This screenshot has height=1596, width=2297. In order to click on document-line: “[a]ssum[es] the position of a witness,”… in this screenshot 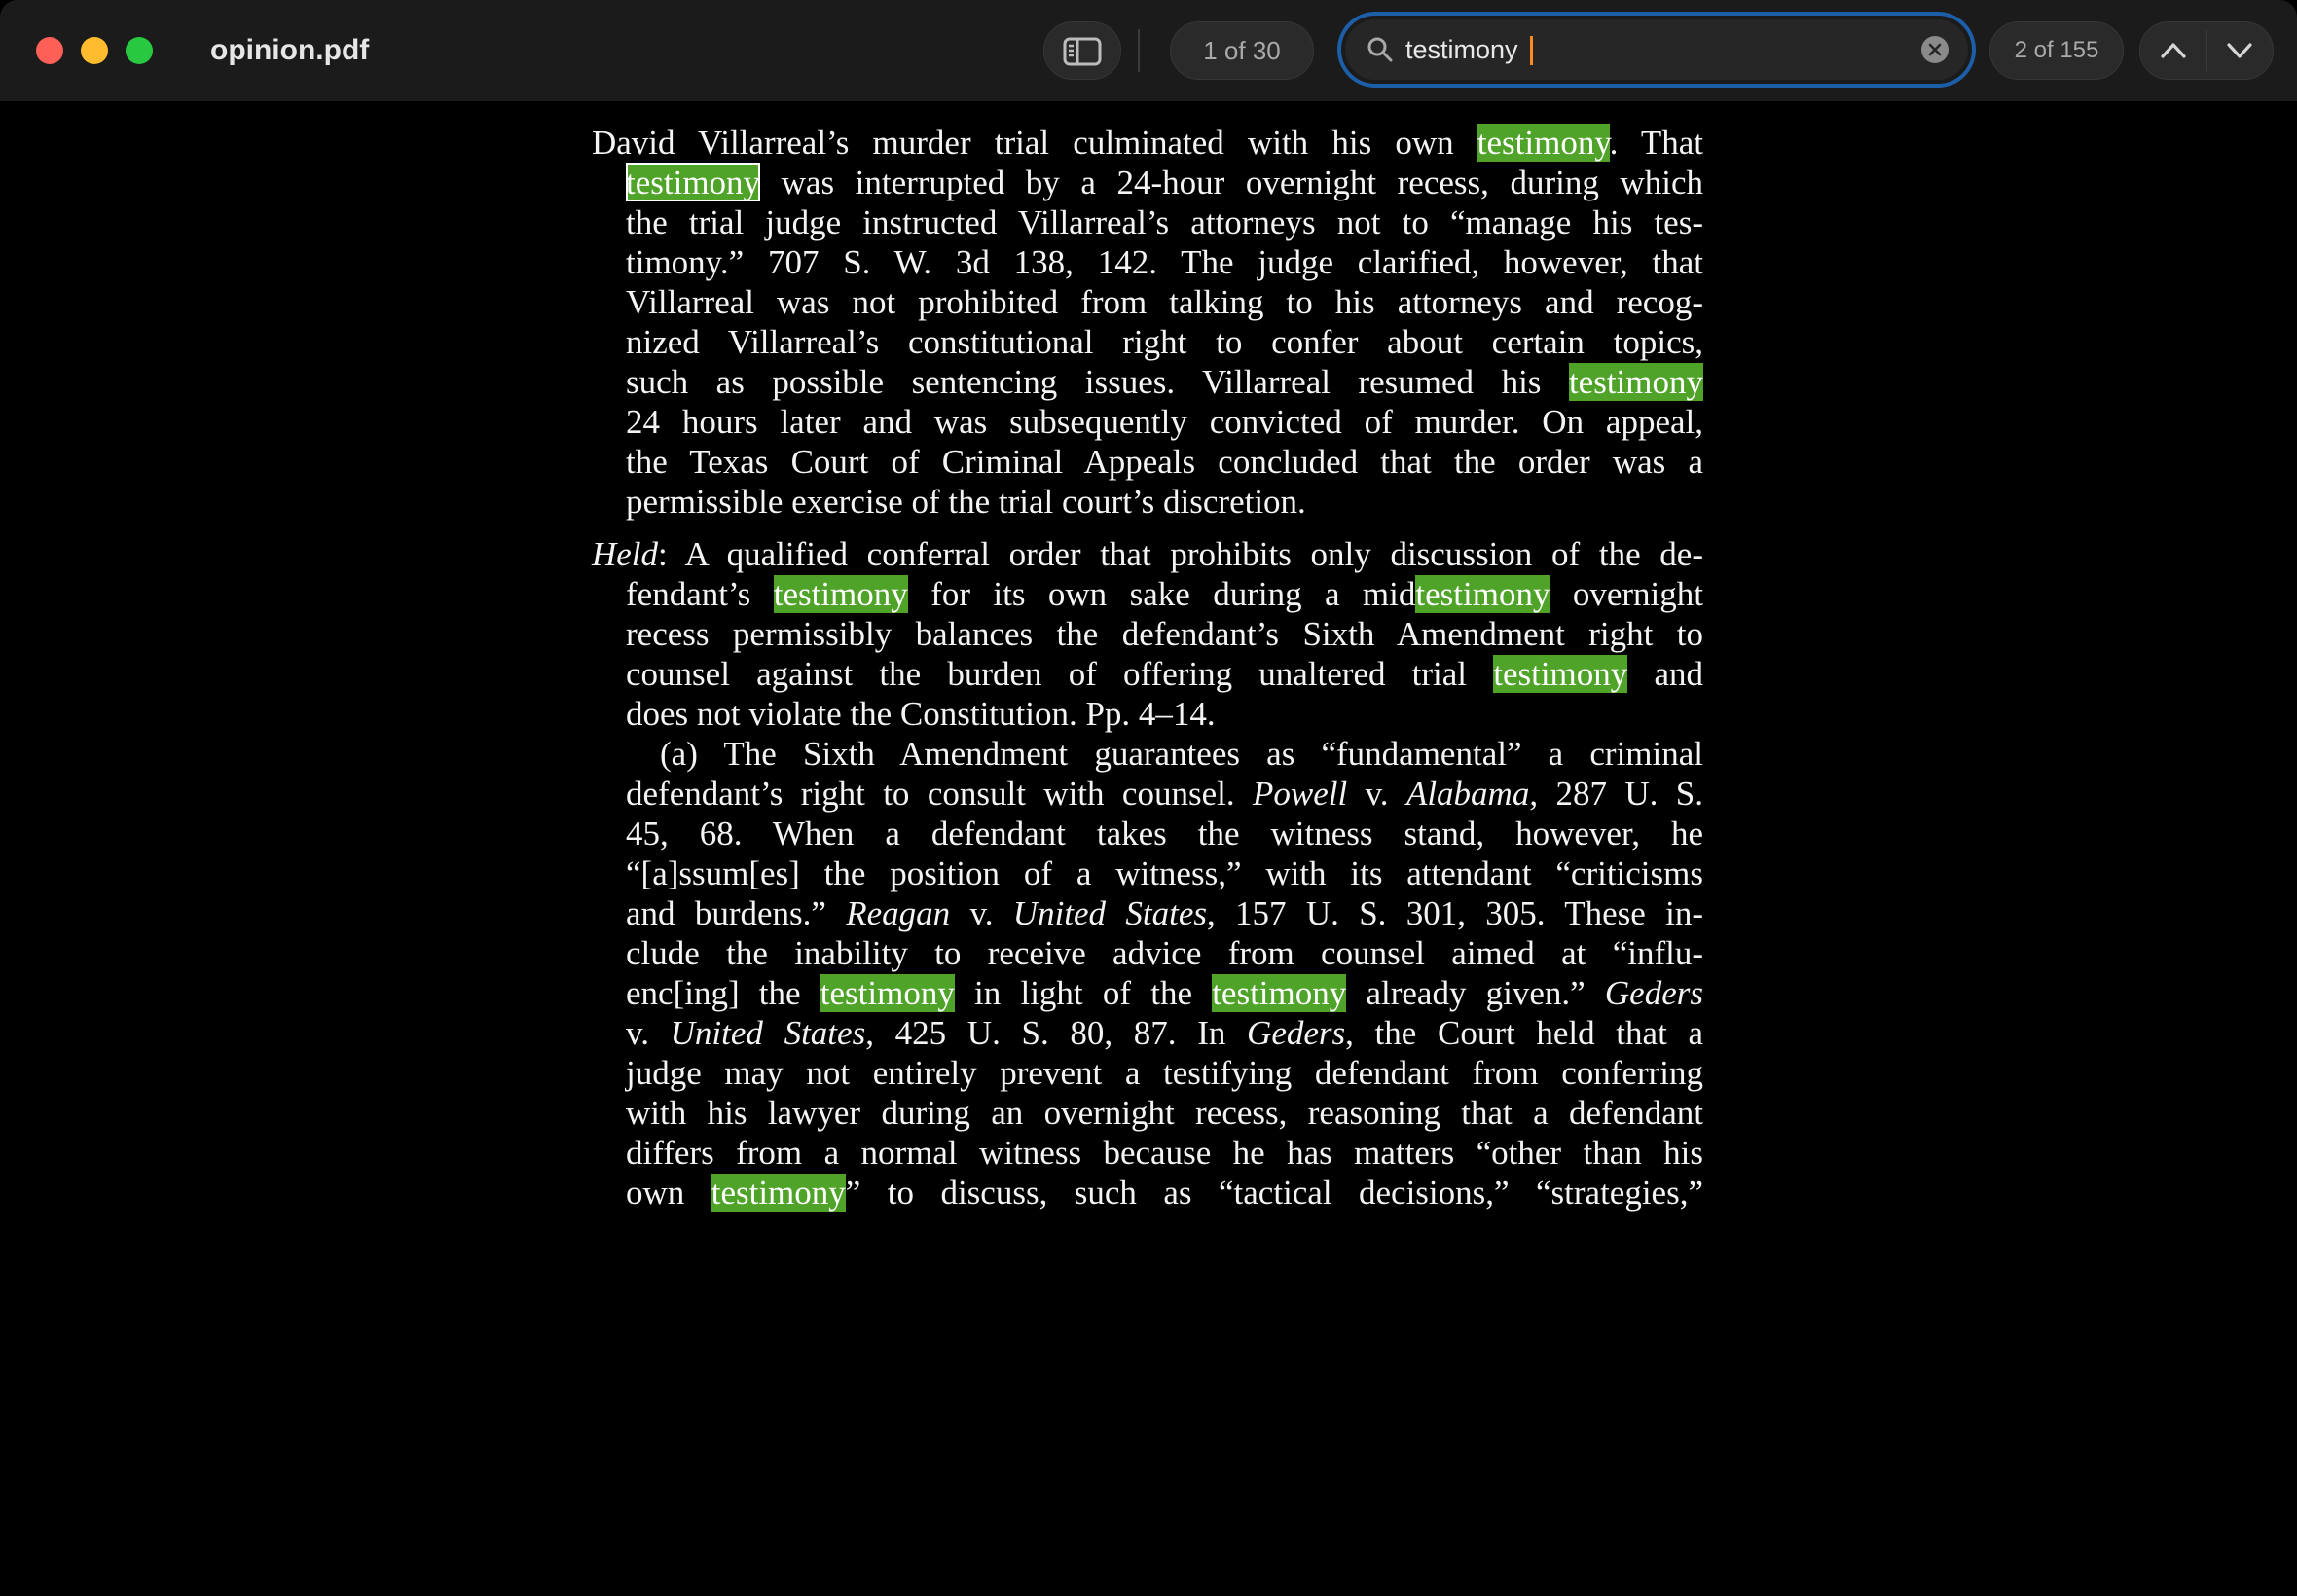, I will do `click(1164, 873)`.